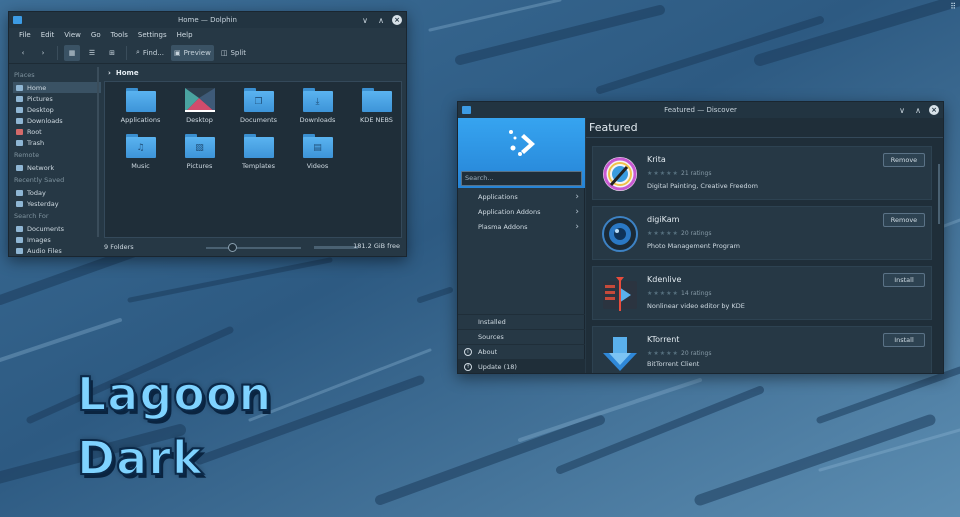 The width and height of the screenshot is (960, 517). What do you see at coordinates (41, 167) in the screenshot?
I see `place-label: Network` at bounding box center [41, 167].